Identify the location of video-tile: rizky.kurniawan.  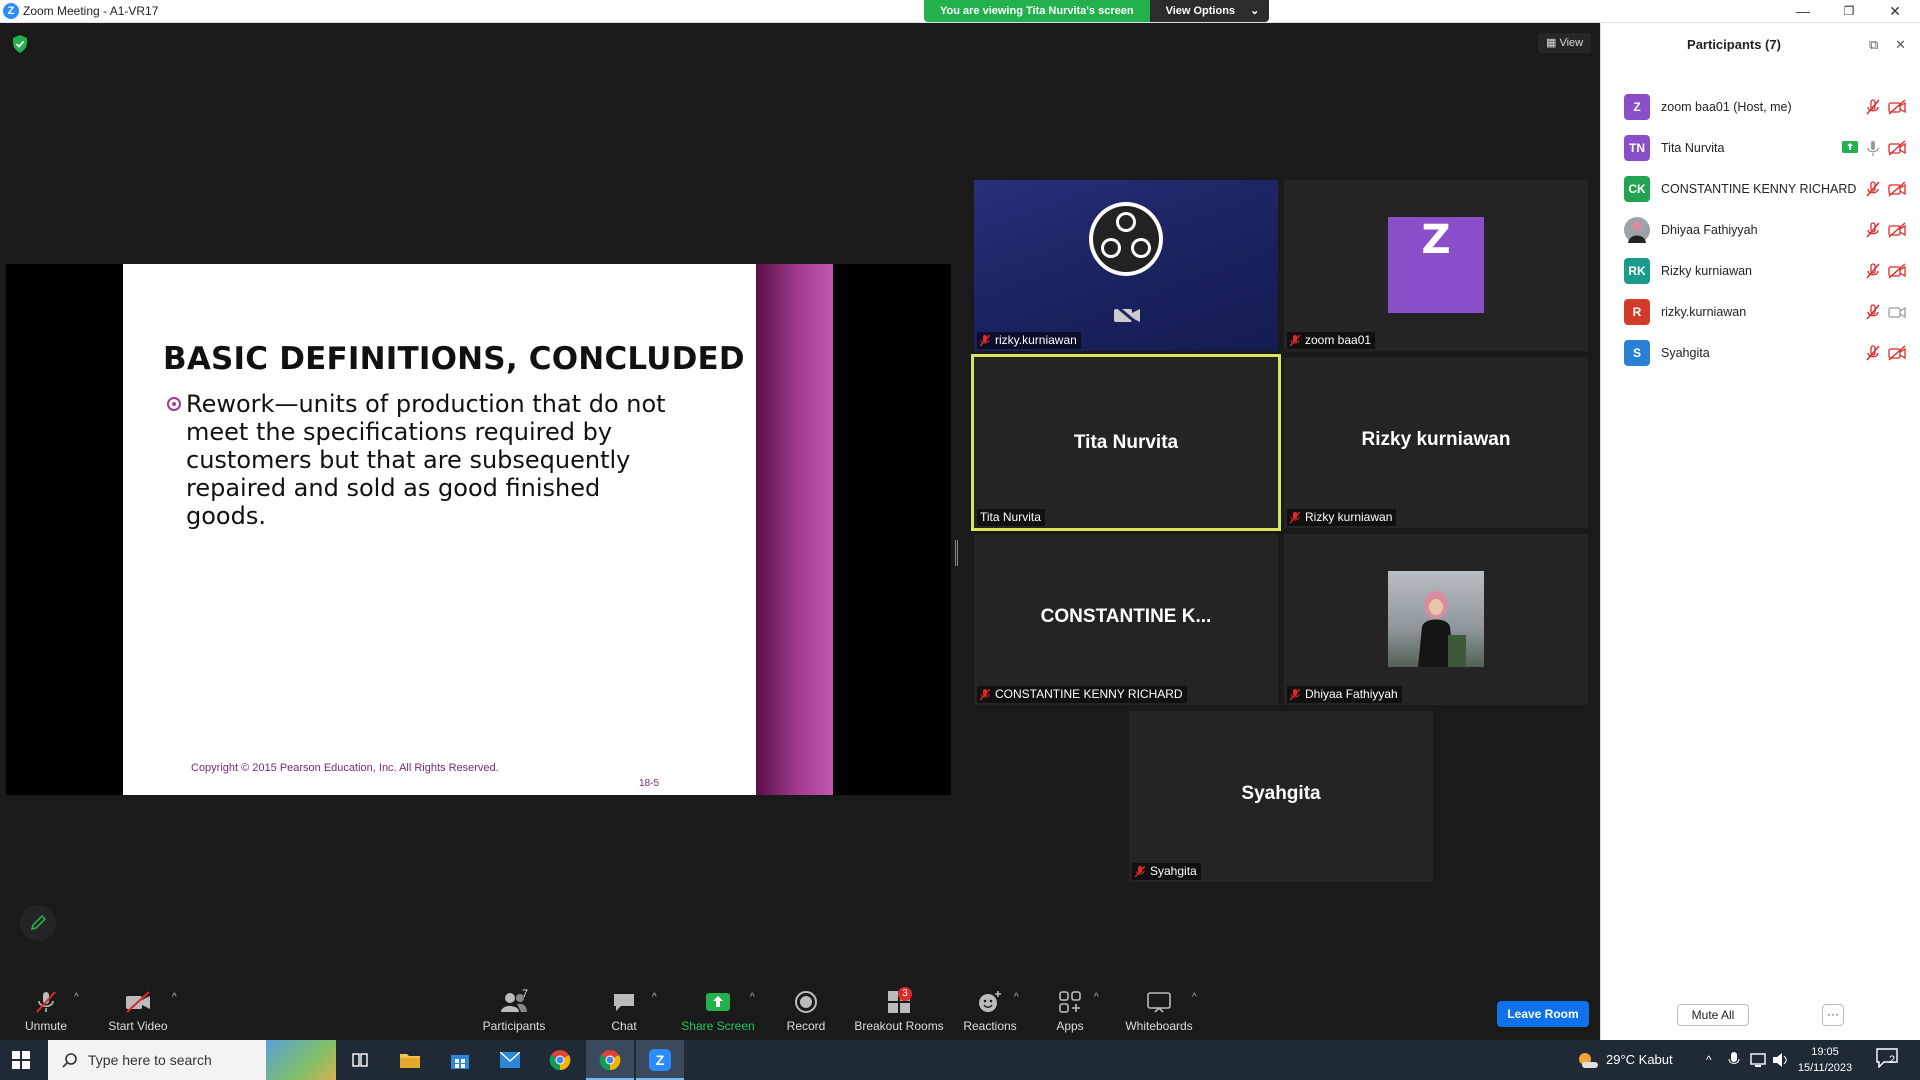
(1126, 265).